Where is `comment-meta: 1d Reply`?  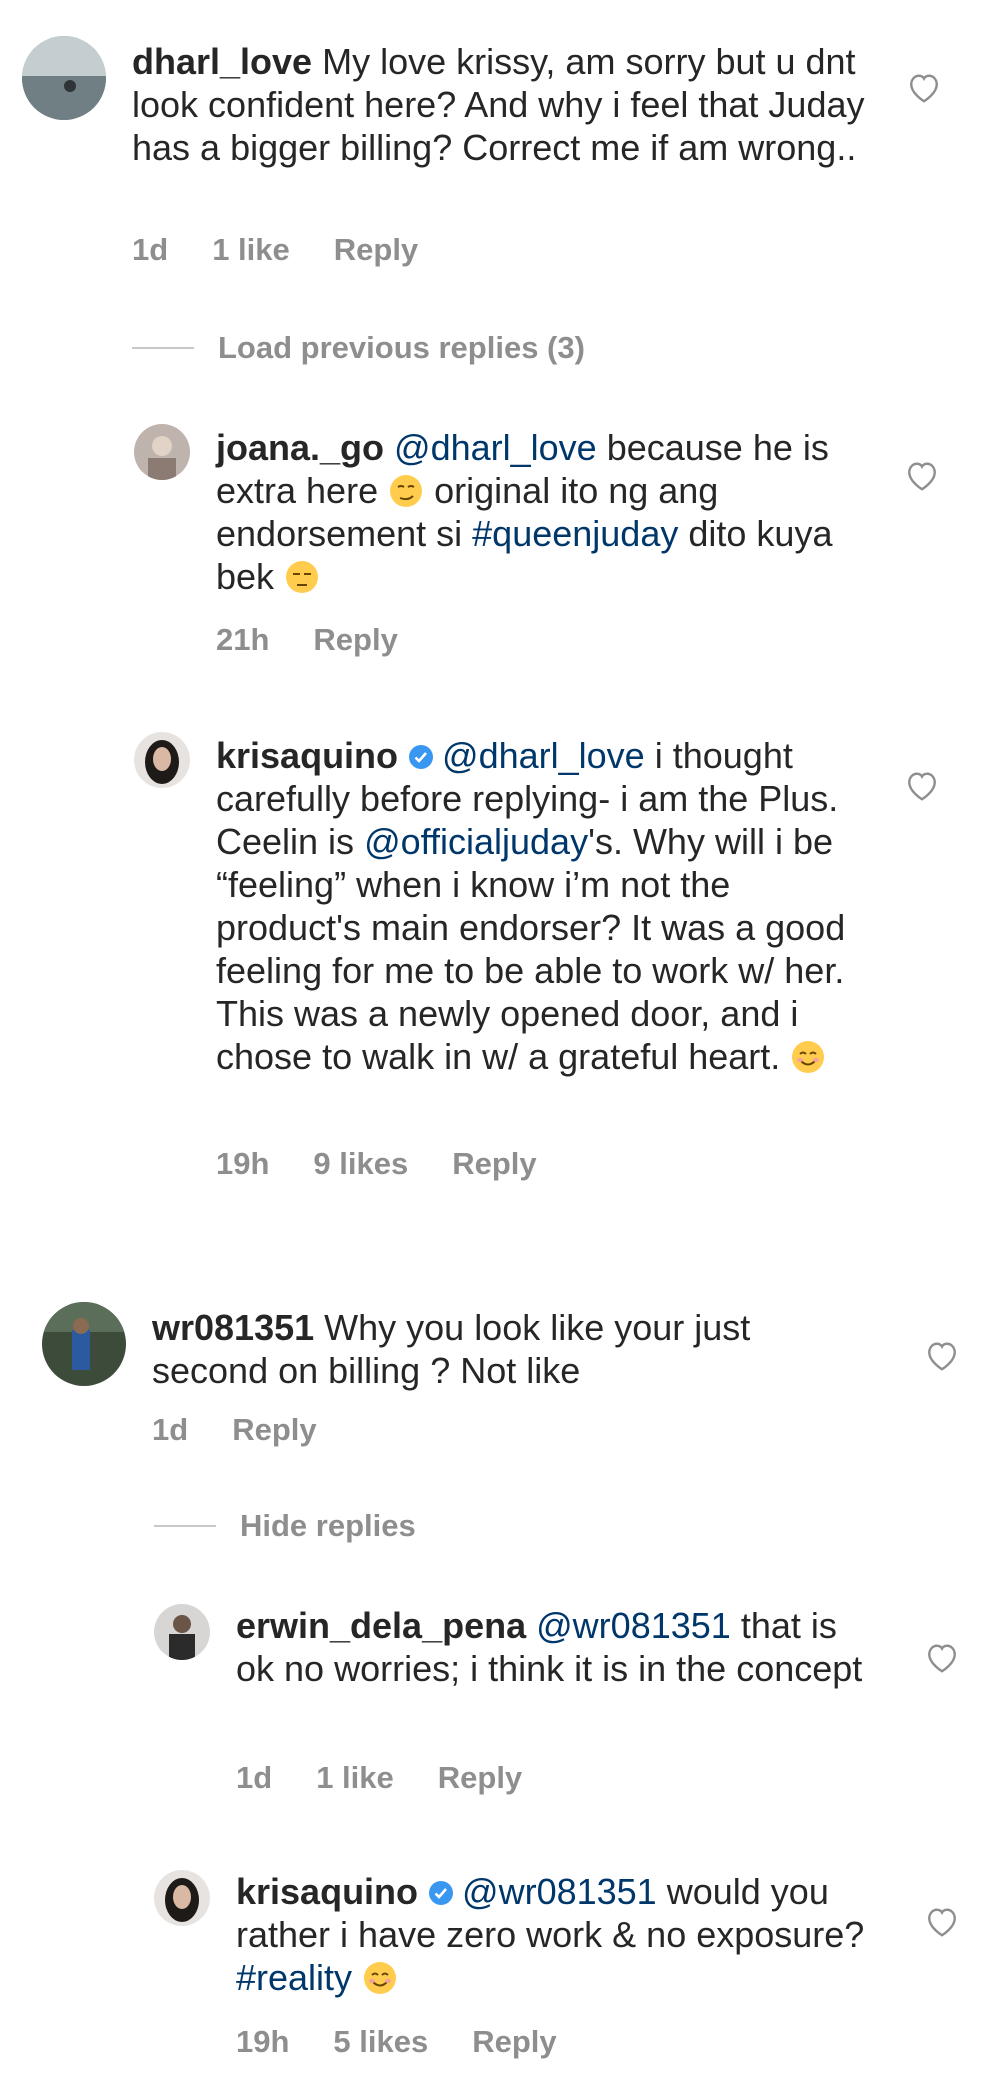
comment-meta: 1d Reply is located at coordinates (234, 1430).